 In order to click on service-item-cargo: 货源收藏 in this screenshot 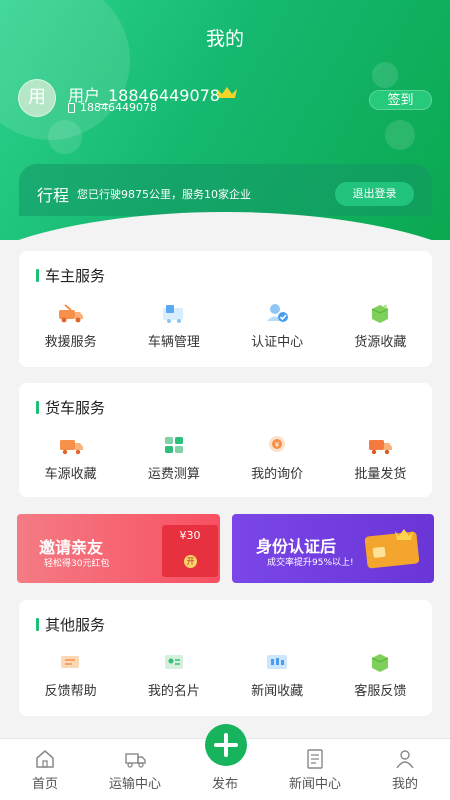, I will do `click(380, 328)`.